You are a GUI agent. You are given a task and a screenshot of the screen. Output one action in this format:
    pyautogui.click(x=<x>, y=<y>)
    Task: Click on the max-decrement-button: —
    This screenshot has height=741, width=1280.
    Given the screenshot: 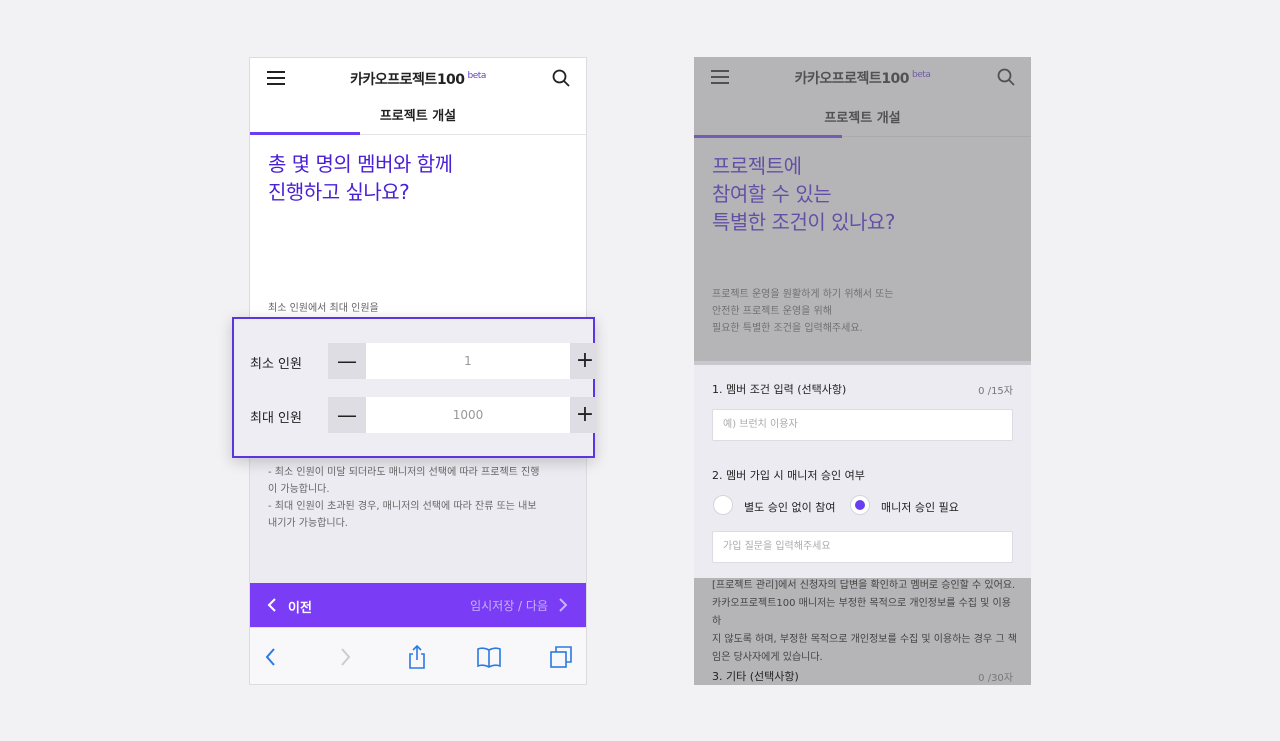 What is the action you would take?
    pyautogui.click(x=347, y=415)
    